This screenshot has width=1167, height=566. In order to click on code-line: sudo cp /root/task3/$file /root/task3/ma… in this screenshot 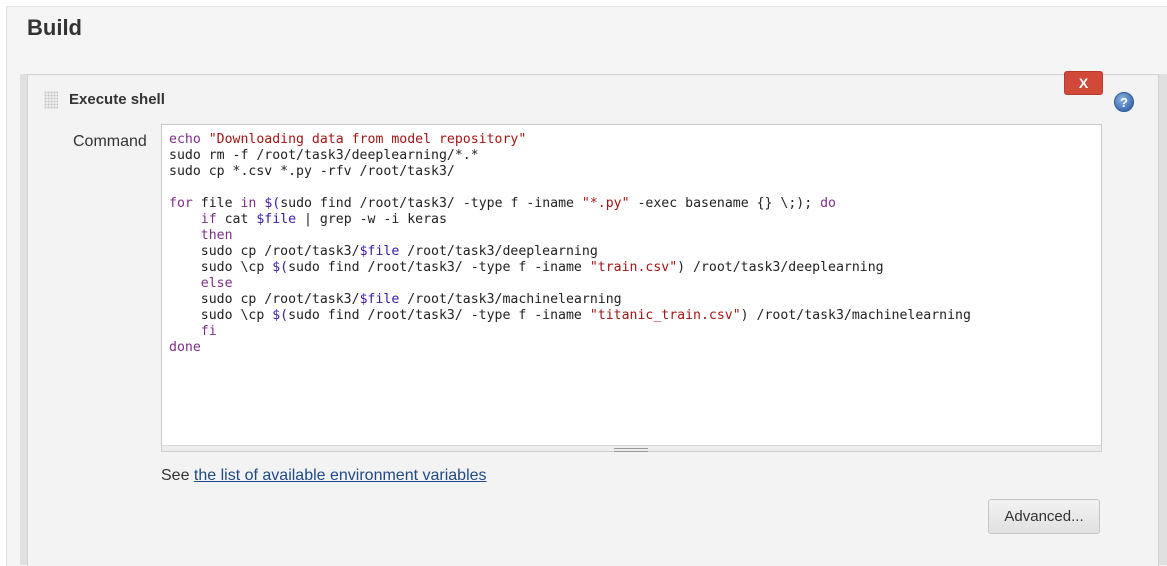, I will do `click(395, 299)`.